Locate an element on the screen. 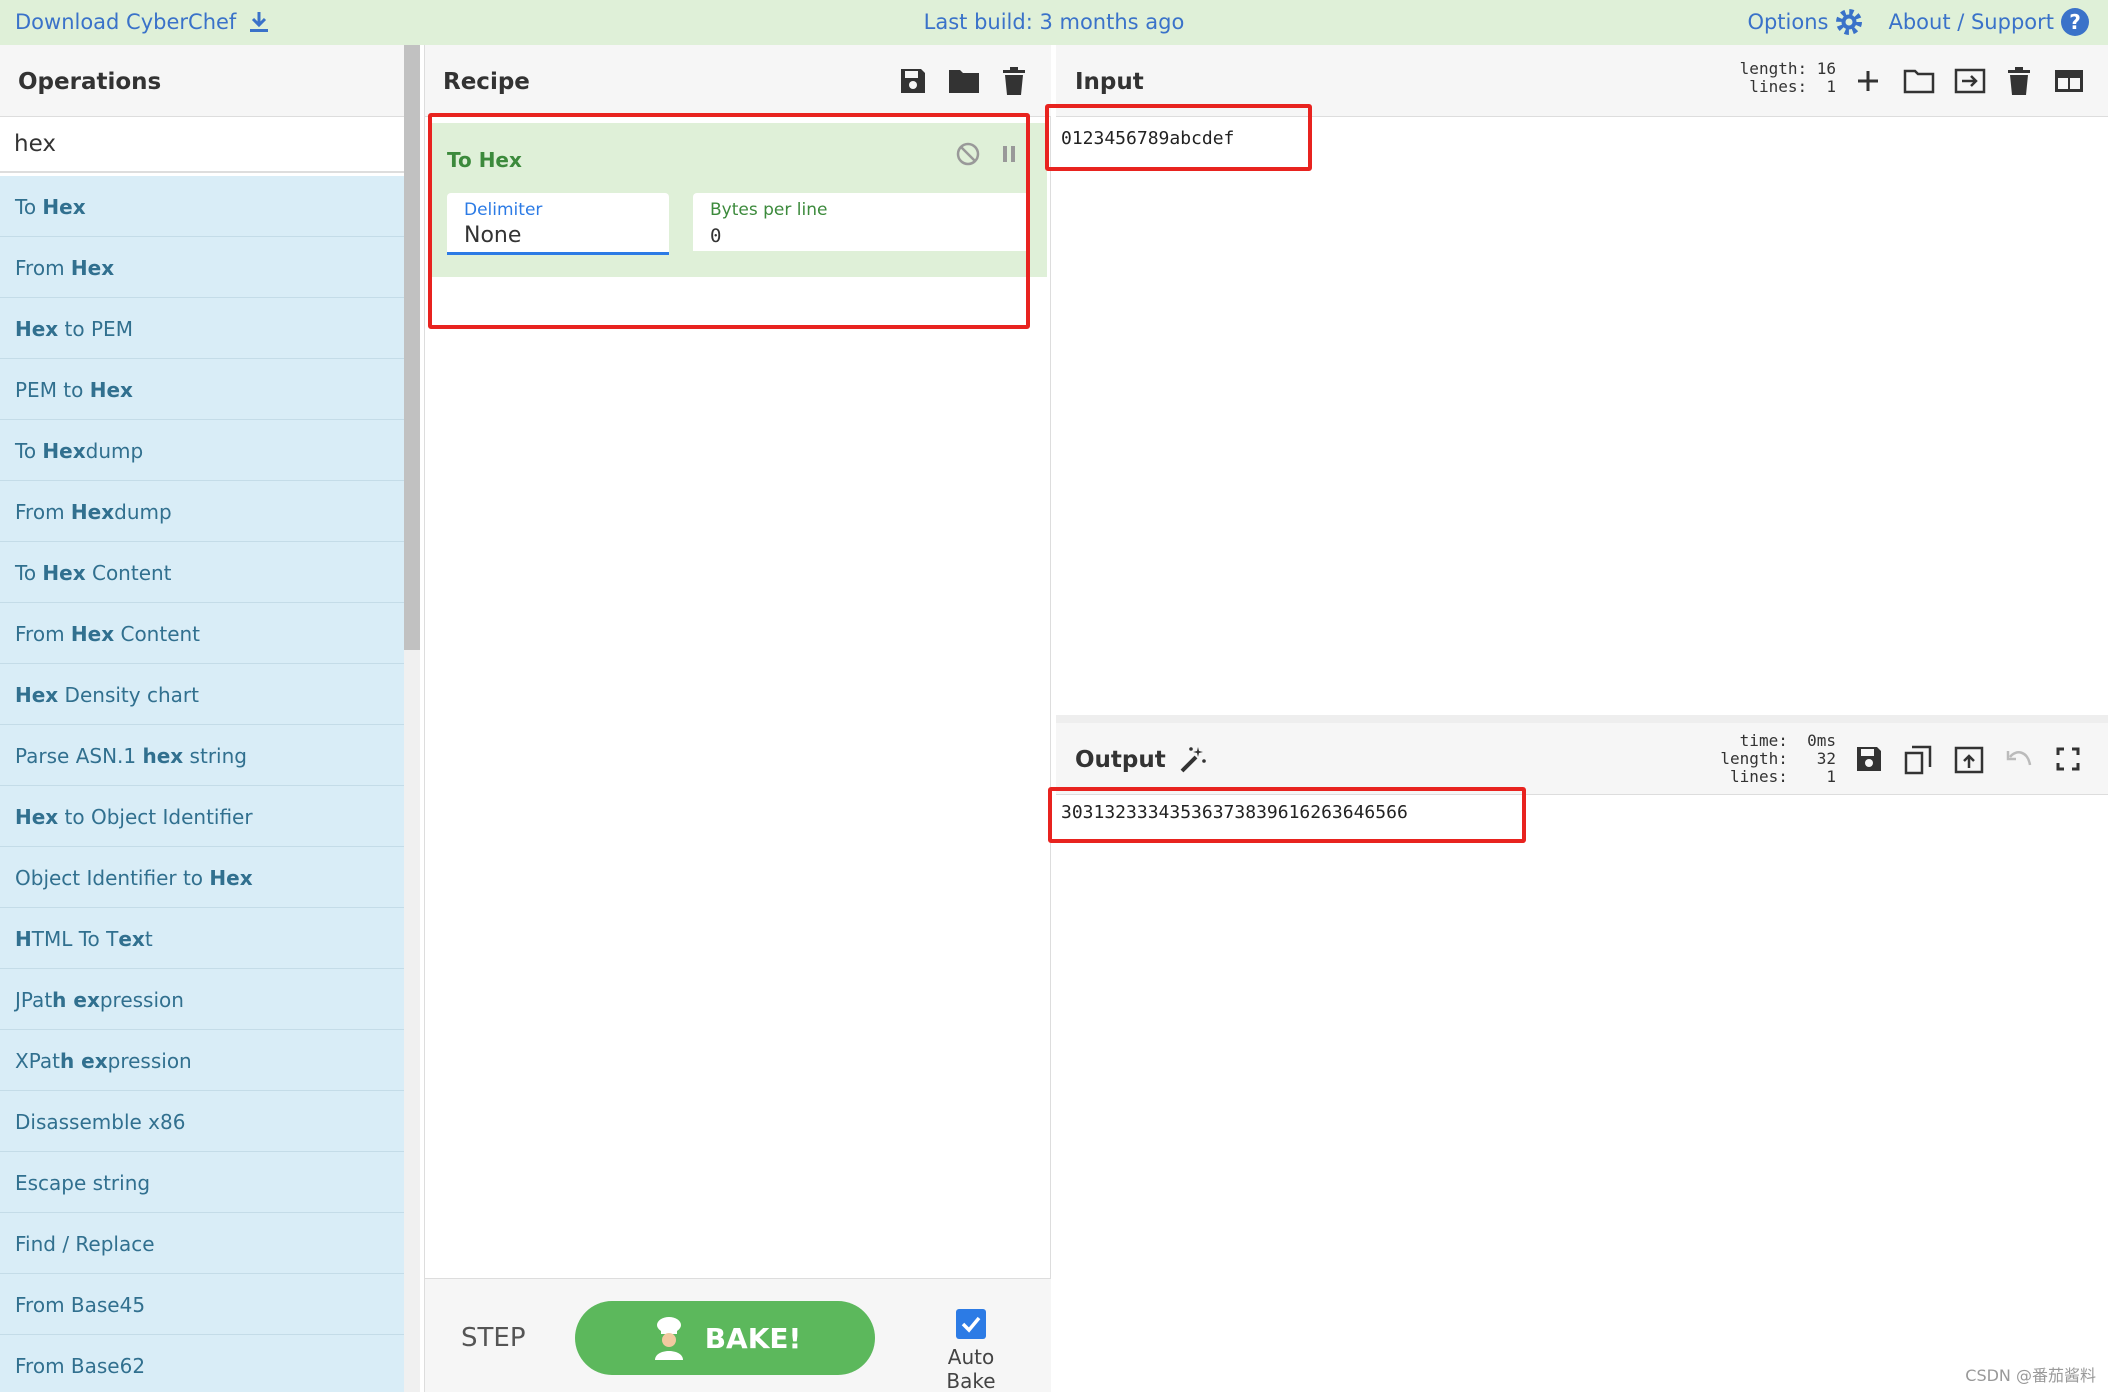 The height and width of the screenshot is (1392, 2108). pause-icon is located at coordinates (1009, 154).